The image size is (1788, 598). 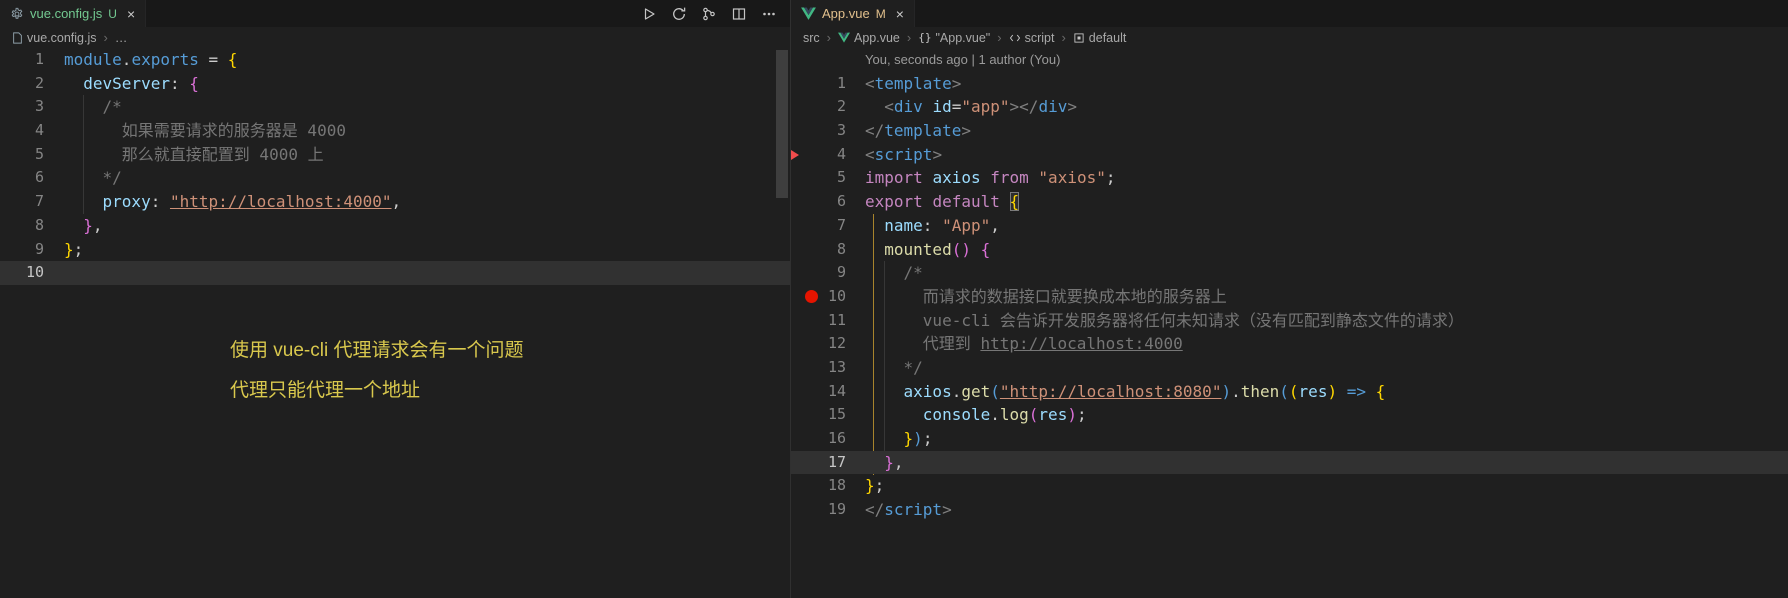 I want to click on breadcrumb-module: {} "App.vue", so click(x=954, y=38).